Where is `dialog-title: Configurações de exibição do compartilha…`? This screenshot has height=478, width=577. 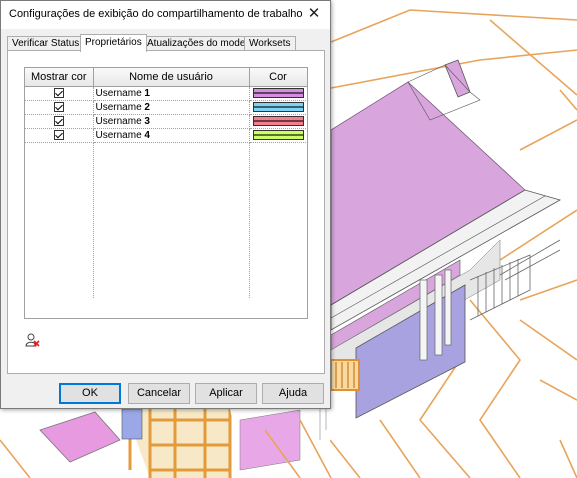
dialog-title: Configurações de exibição do compartilha… is located at coordinates (156, 14).